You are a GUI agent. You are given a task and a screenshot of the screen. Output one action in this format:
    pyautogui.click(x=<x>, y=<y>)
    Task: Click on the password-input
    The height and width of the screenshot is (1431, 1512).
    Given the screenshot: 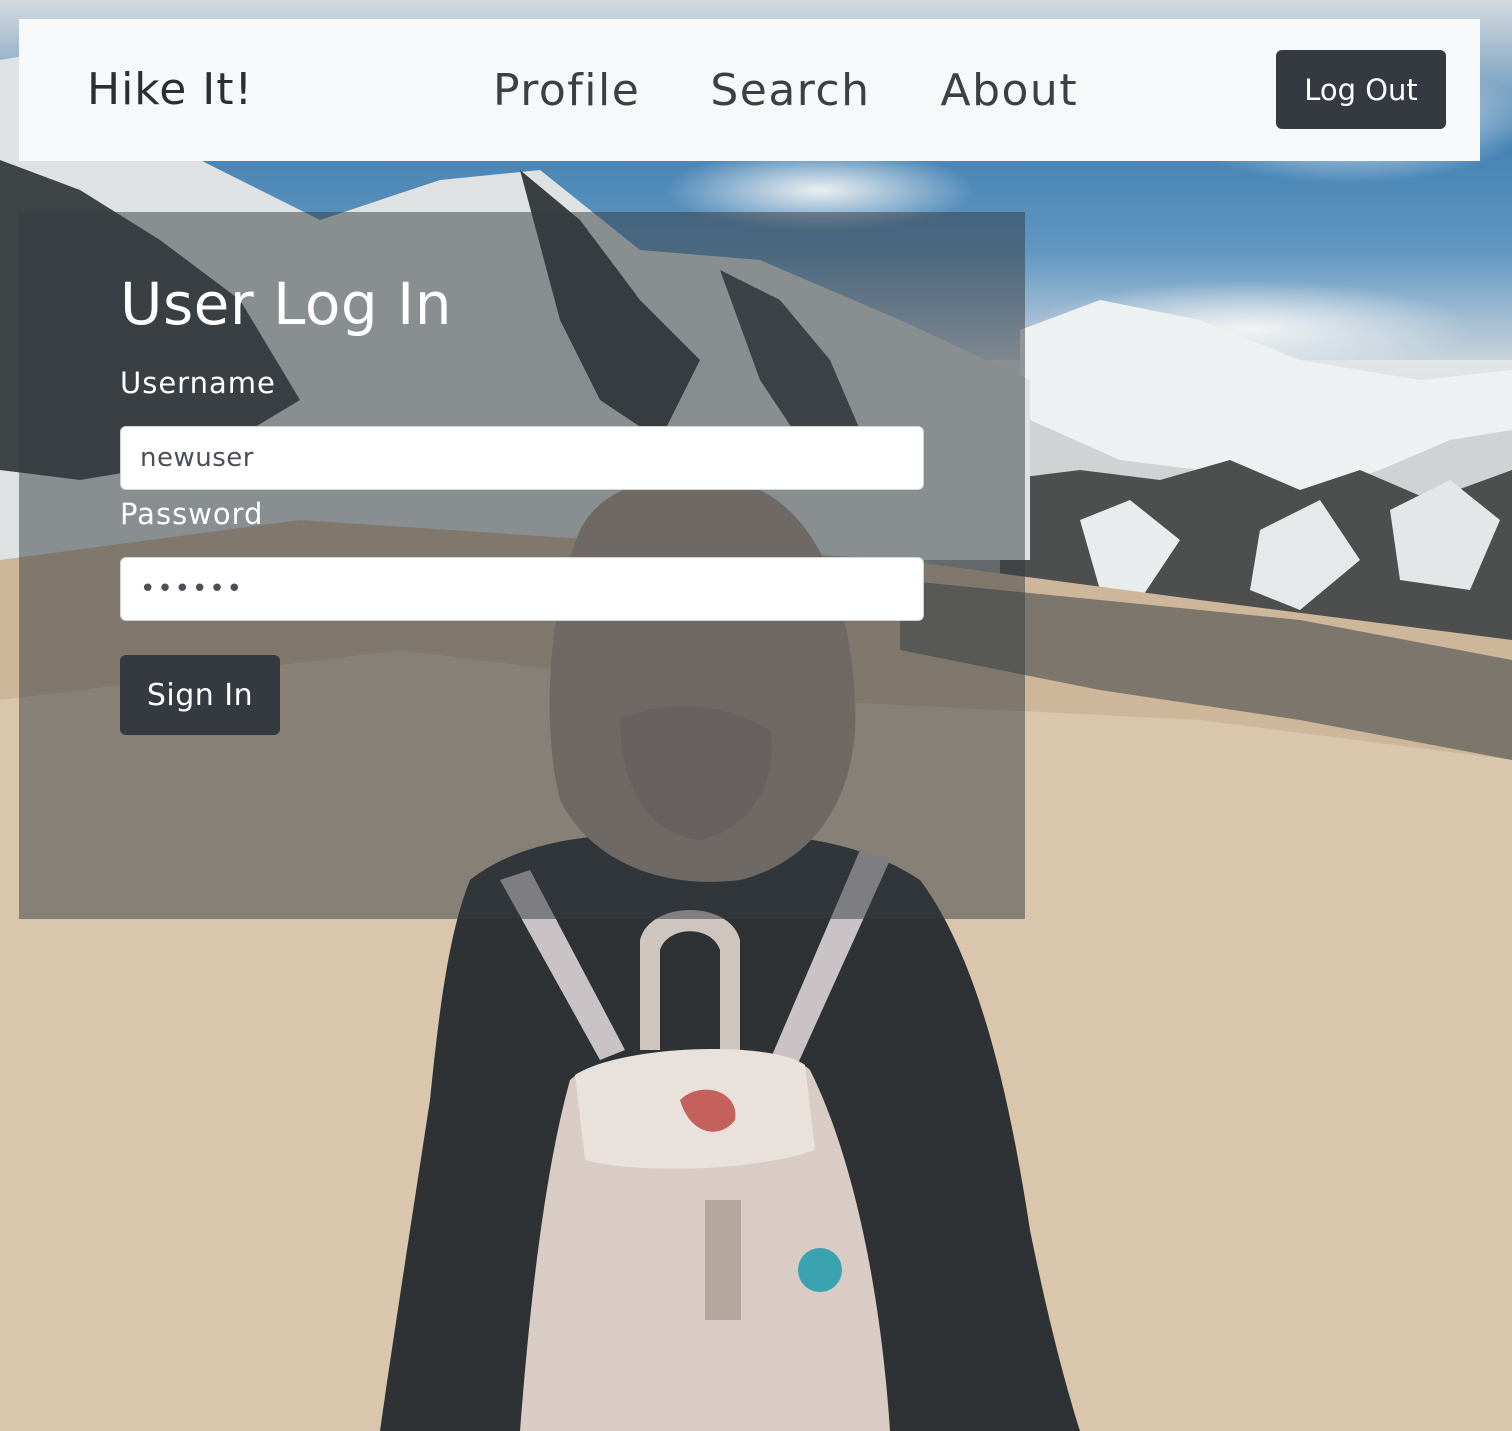 What is the action you would take?
    pyautogui.click(x=522, y=589)
    